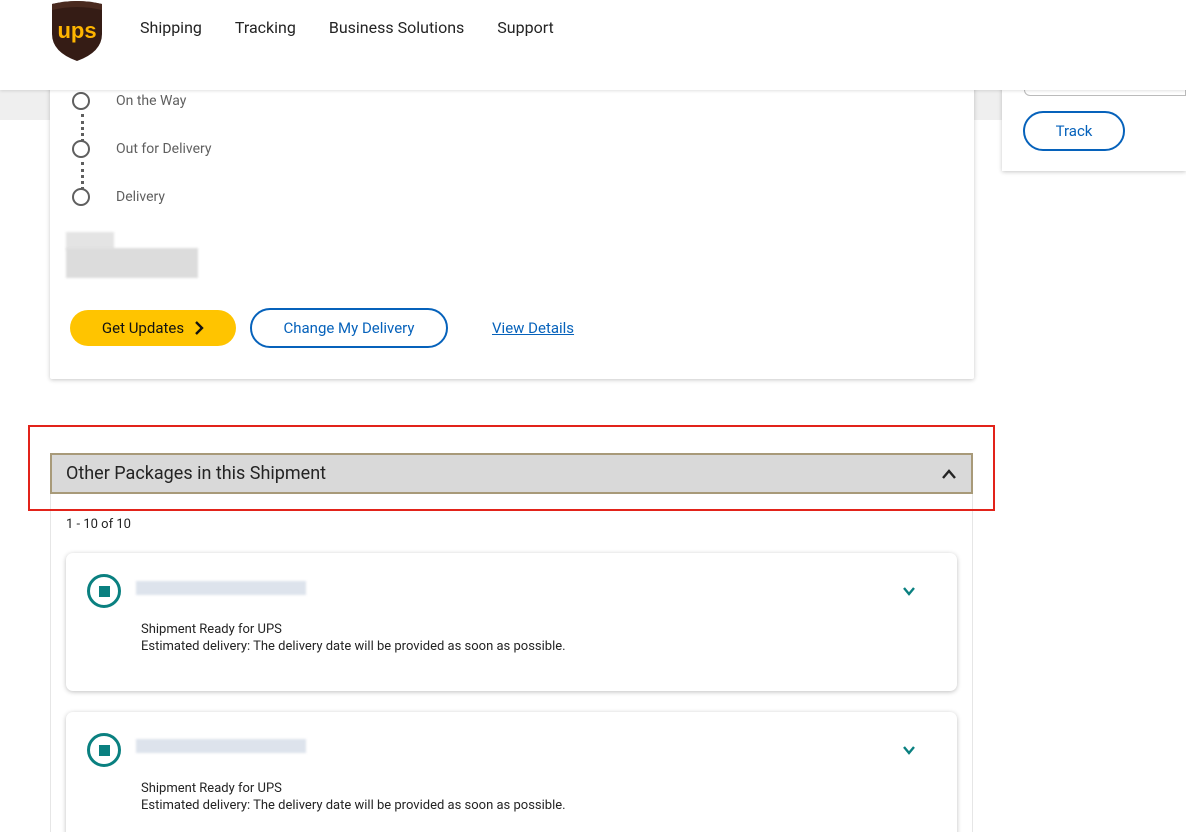 This screenshot has width=1186, height=832. I want to click on nav-shipping: Shipping, so click(171, 28).